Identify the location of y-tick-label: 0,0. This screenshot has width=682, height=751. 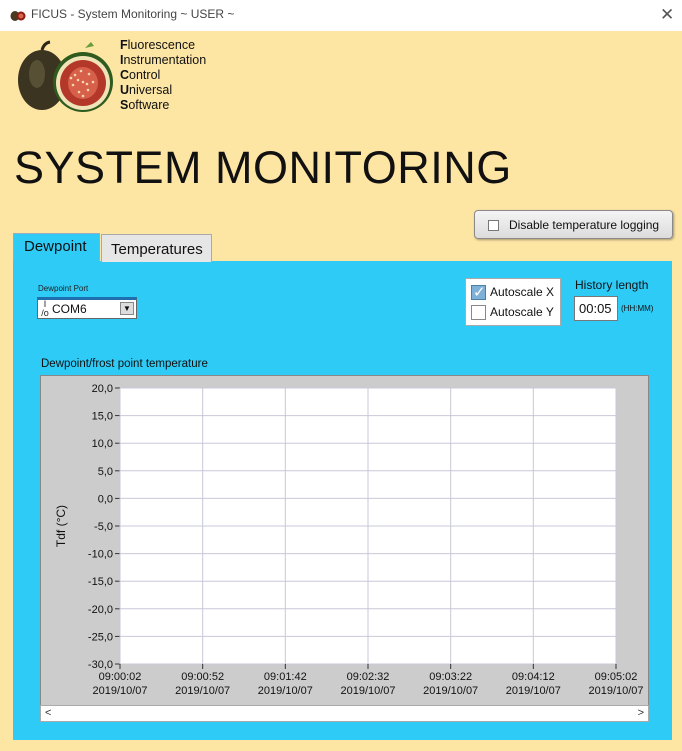
(105, 499).